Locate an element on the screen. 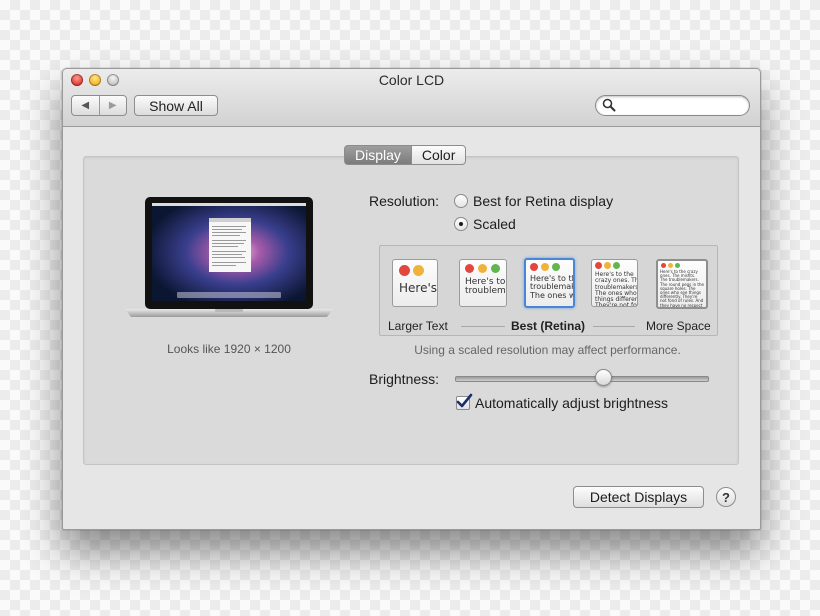 This screenshot has height=616, width=820. resolution-caption: Looks like 1920 × 1200 is located at coordinates (229, 349).